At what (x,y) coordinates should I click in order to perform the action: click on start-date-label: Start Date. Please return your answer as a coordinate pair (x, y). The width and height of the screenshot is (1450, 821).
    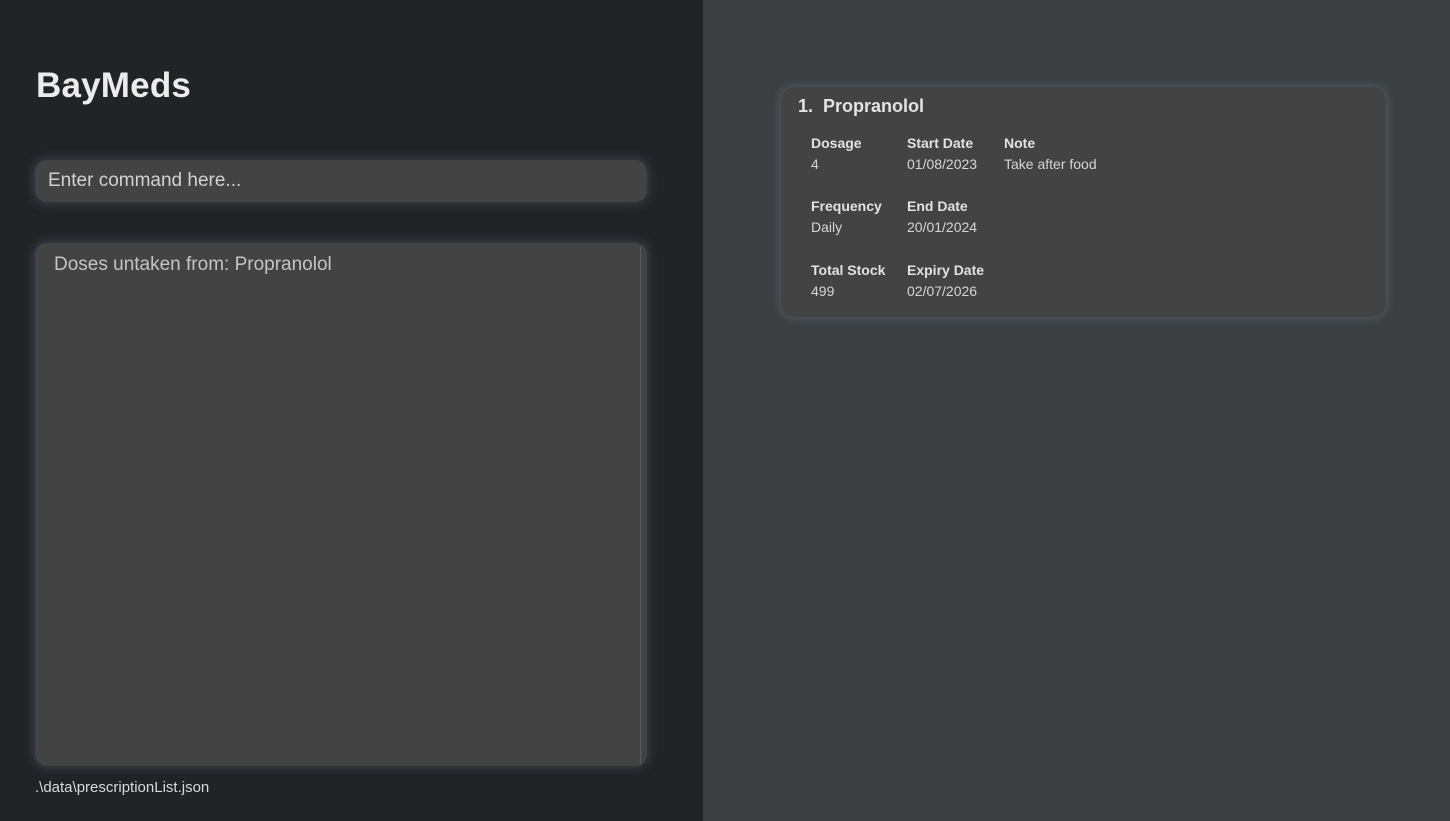
    Looking at the image, I should click on (940, 143).